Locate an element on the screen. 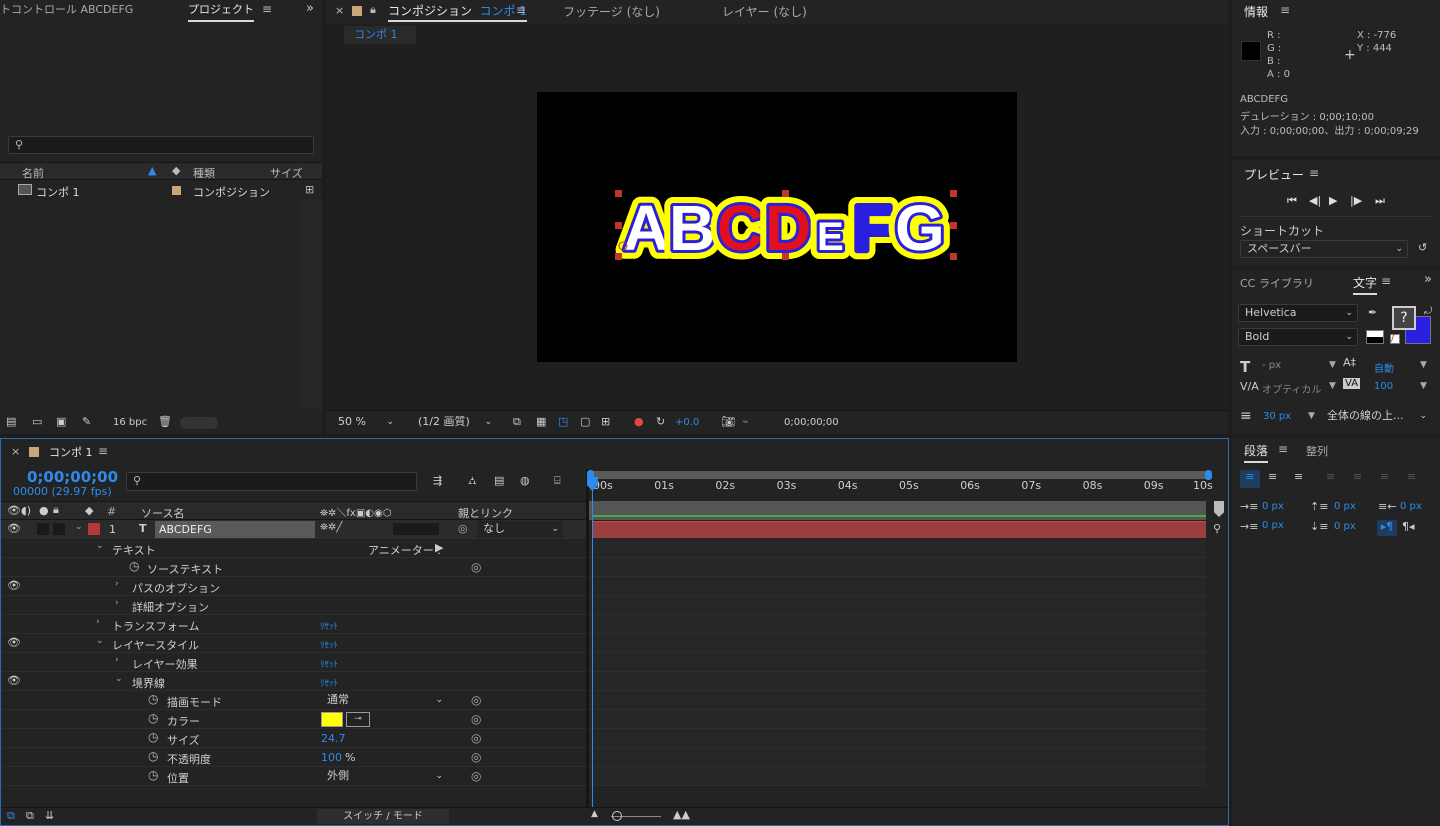 The height and width of the screenshot is (826, 1440). animator-play-icon: ▶︎ is located at coordinates (439, 547).